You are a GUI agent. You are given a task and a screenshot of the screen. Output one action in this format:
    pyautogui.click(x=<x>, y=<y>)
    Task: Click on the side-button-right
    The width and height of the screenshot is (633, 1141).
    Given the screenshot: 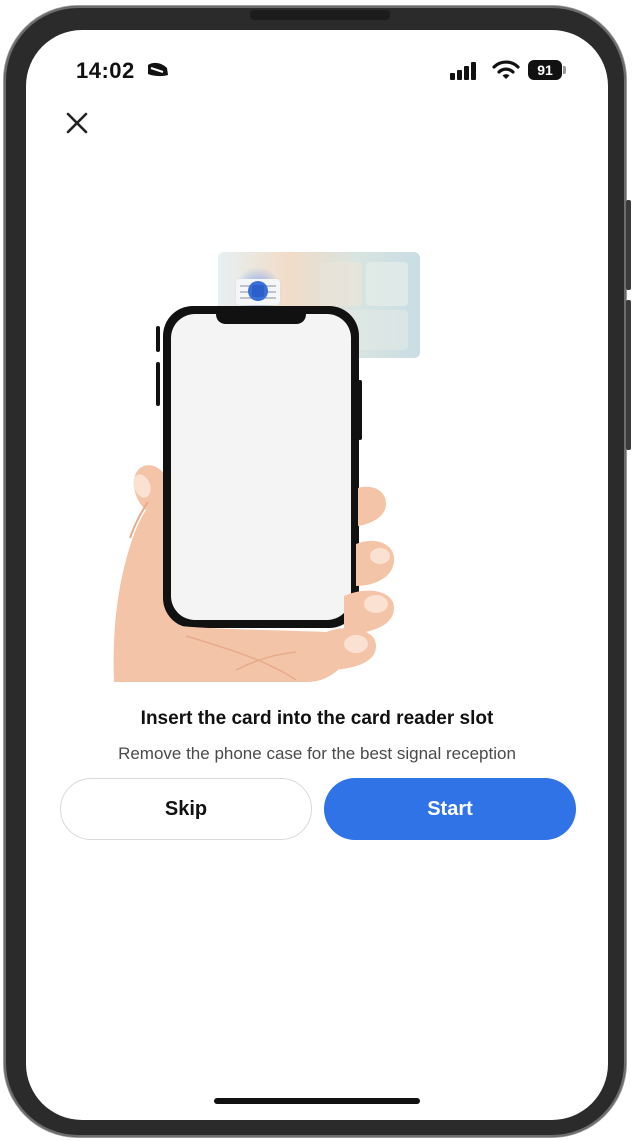 What is the action you would take?
    pyautogui.click(x=628, y=245)
    